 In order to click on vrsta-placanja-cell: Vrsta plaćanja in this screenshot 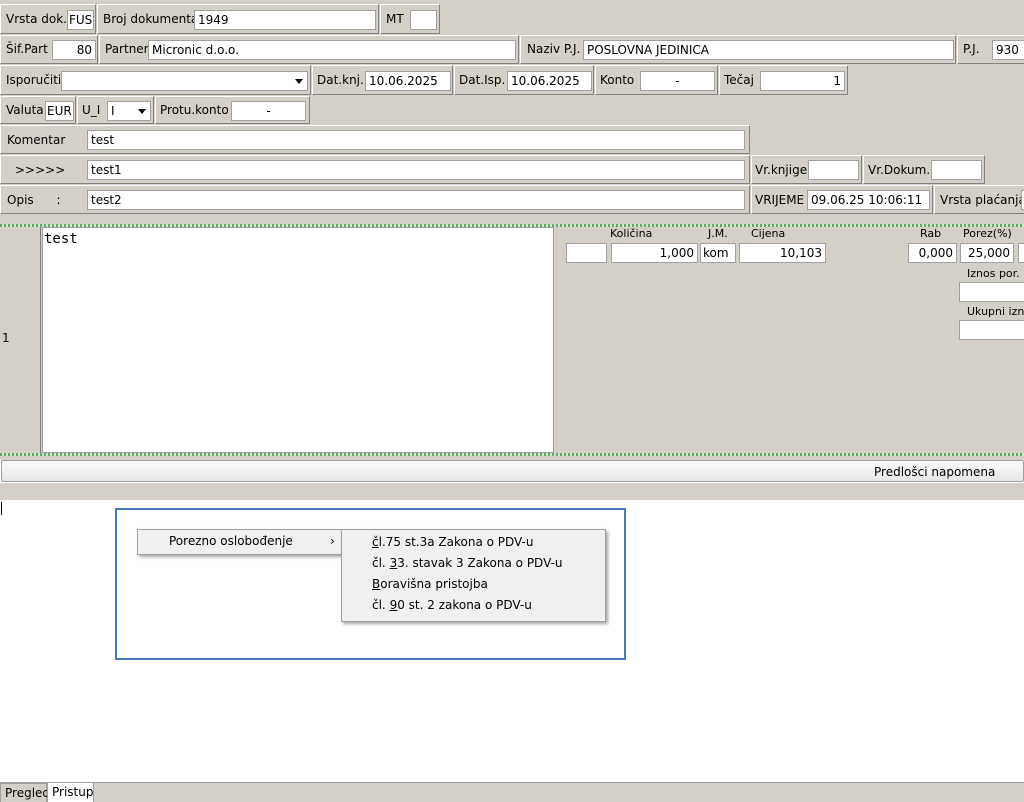, I will do `click(979, 199)`.